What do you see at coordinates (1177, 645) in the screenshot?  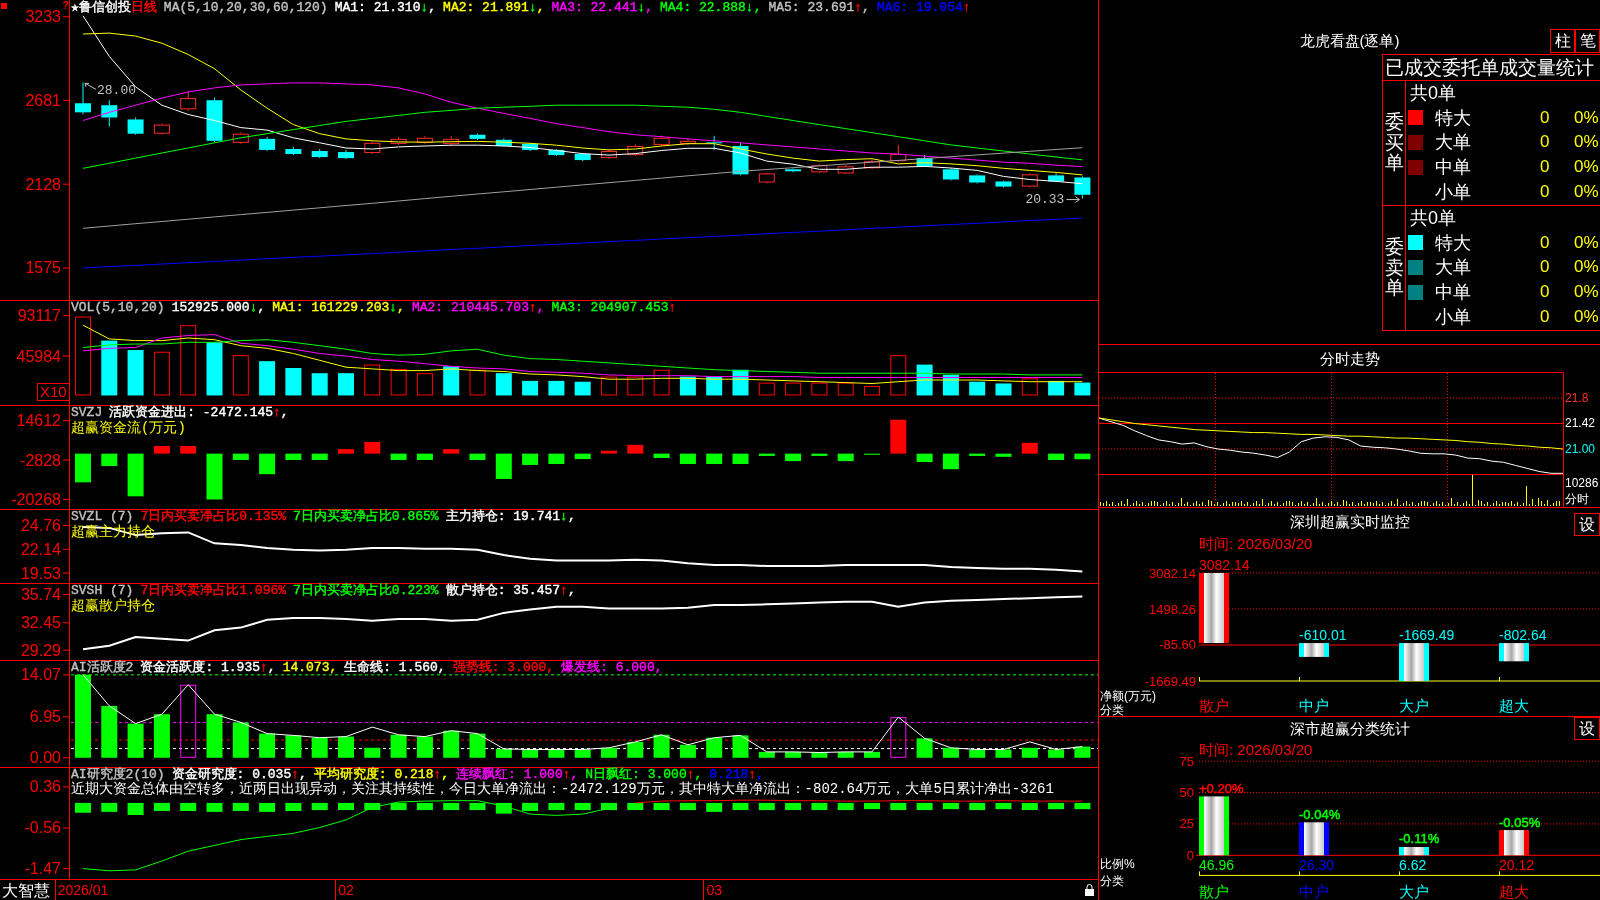 I see `axis-label: -85.60` at bounding box center [1177, 645].